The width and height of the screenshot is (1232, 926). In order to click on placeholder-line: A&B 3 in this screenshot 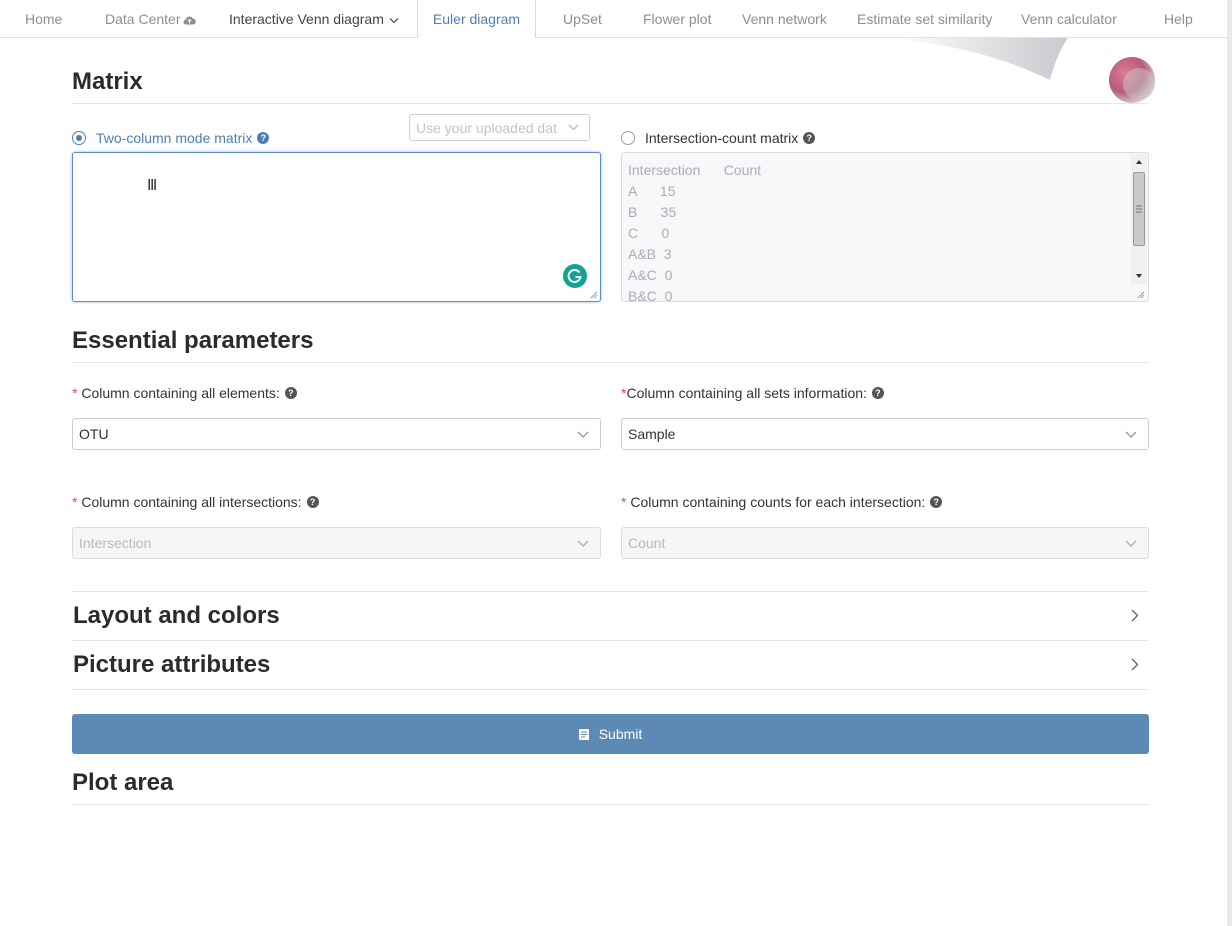, I will do `click(650, 254)`.